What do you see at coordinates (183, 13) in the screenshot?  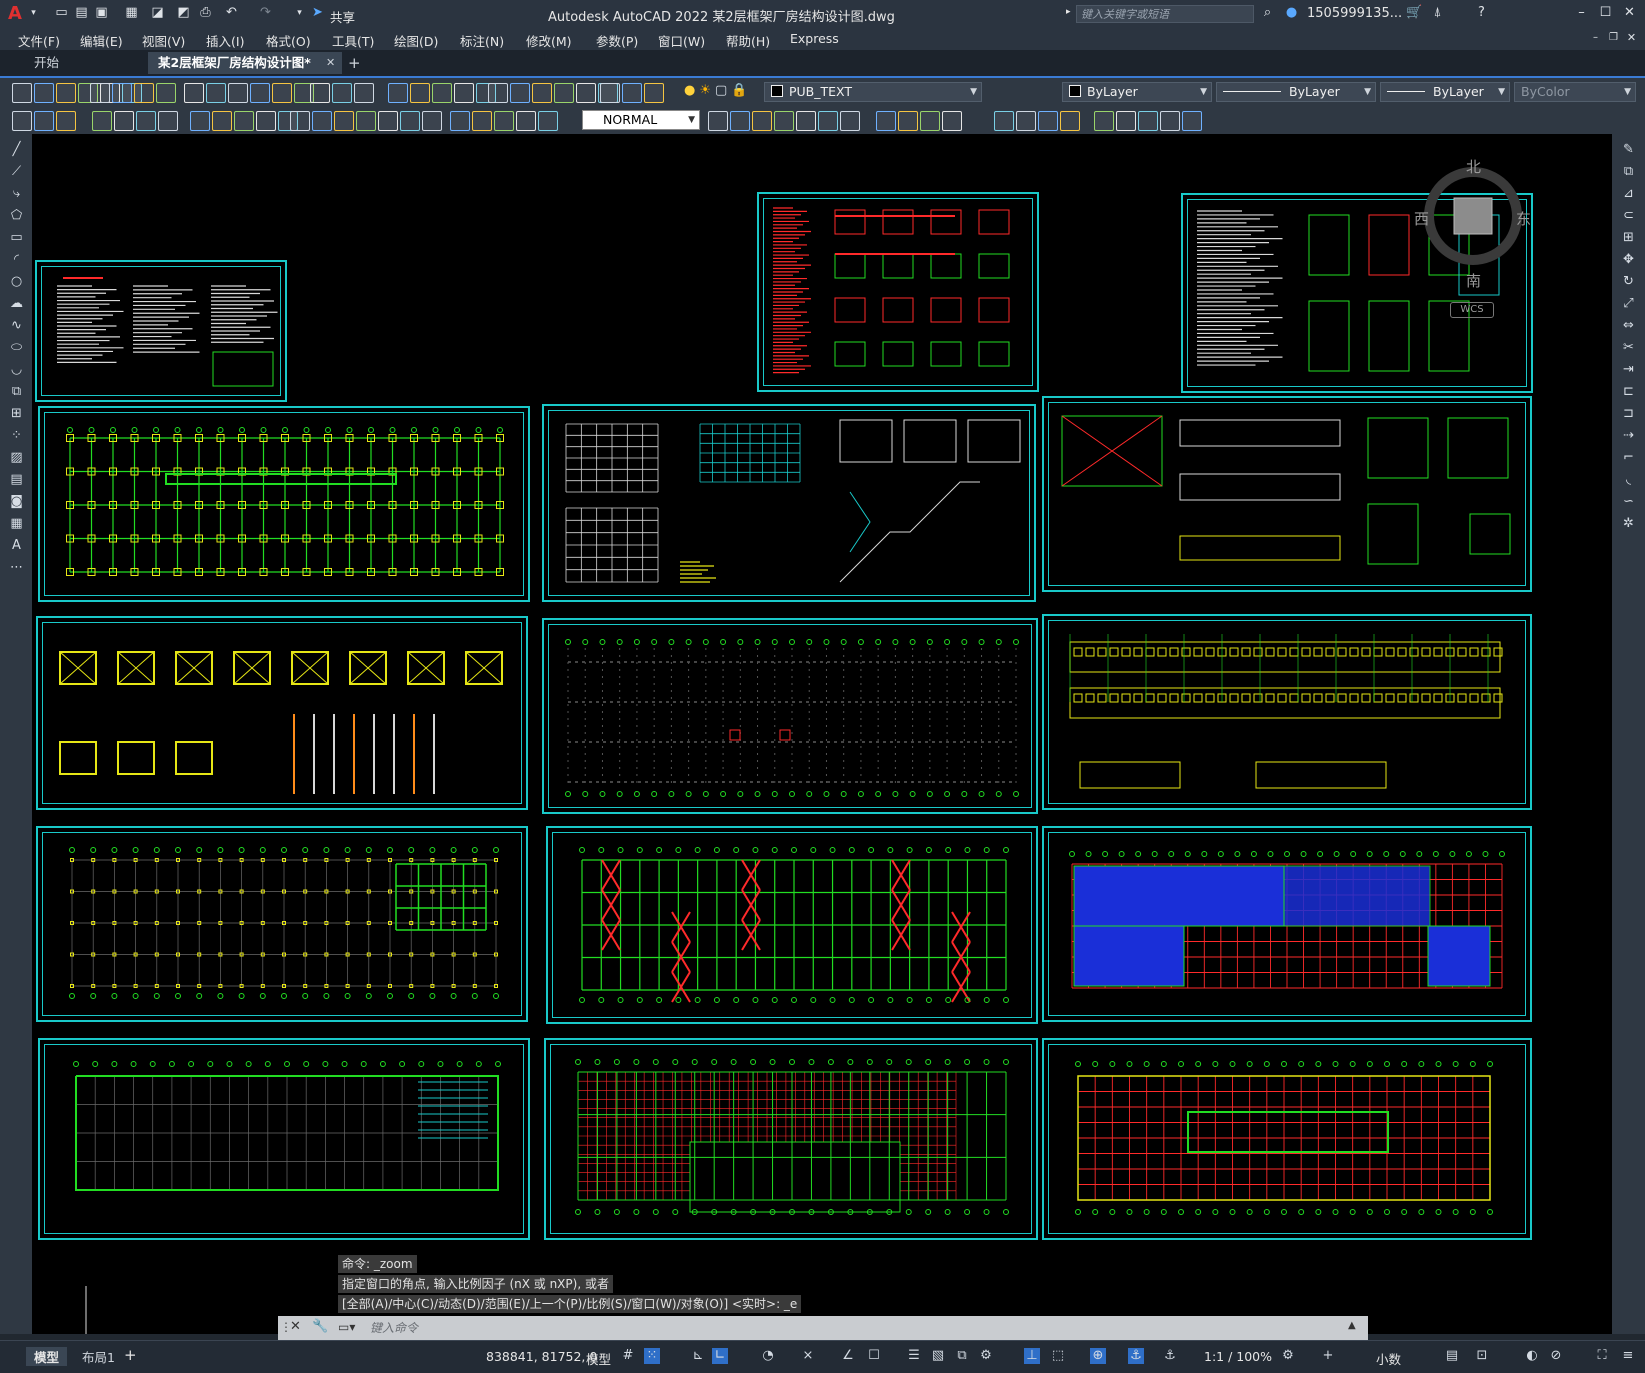 I see `web-save-icon: ◩` at bounding box center [183, 13].